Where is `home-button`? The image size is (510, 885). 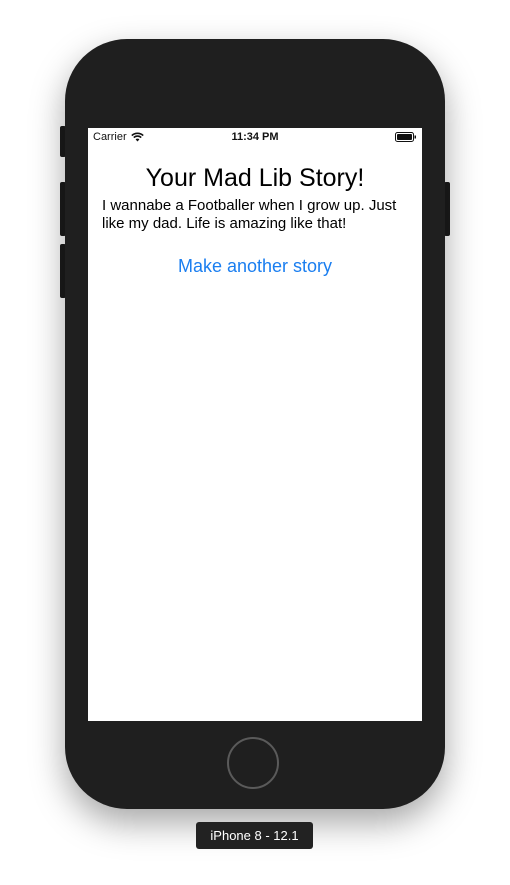 home-button is located at coordinates (253, 763).